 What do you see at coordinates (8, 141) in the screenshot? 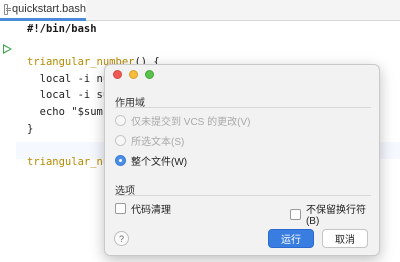
I see `editor-gutter` at bounding box center [8, 141].